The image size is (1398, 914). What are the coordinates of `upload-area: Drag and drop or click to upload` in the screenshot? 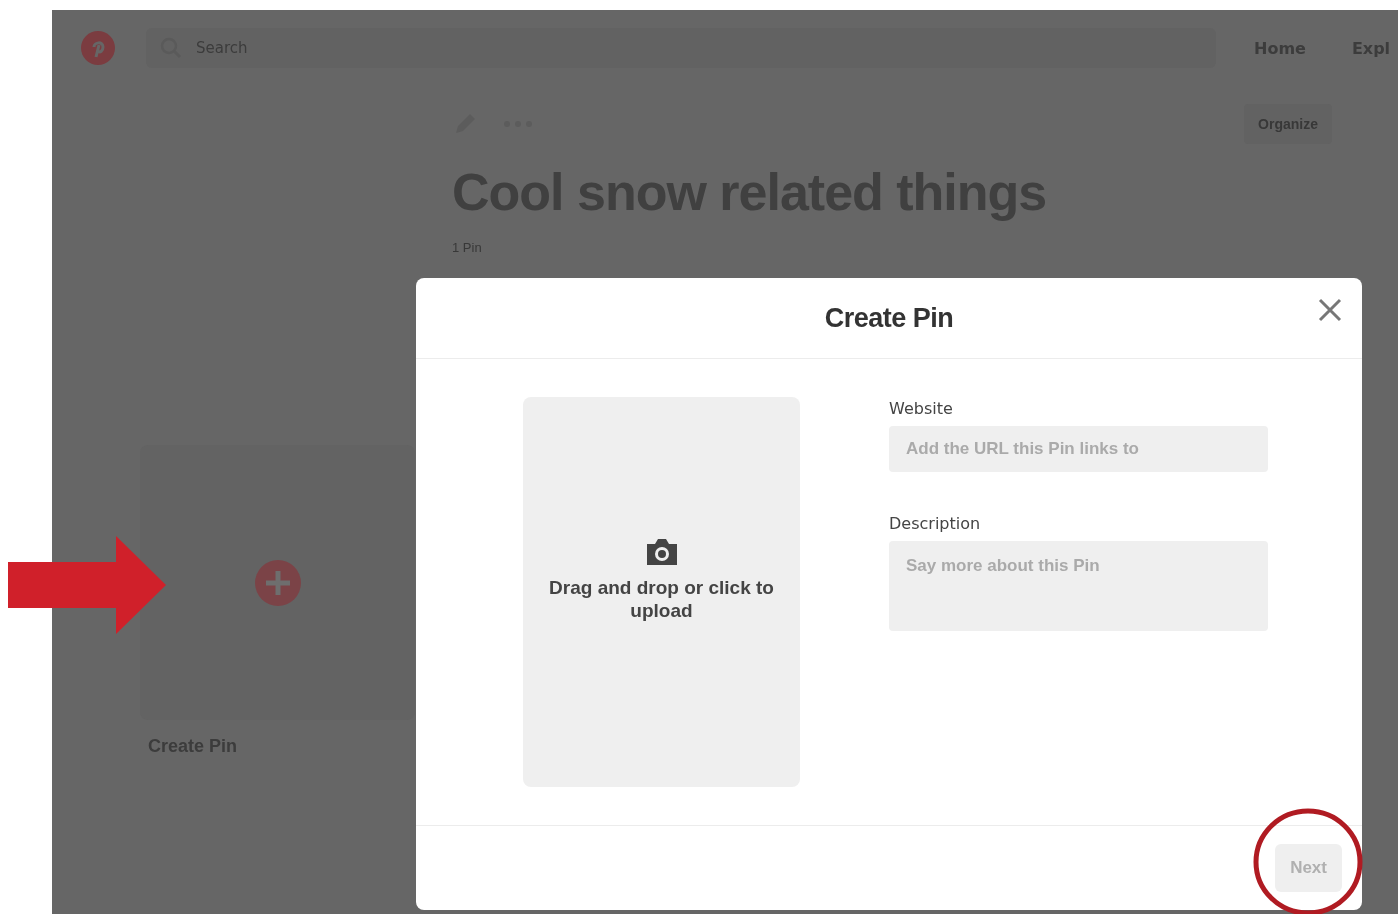 It's located at (661, 592).